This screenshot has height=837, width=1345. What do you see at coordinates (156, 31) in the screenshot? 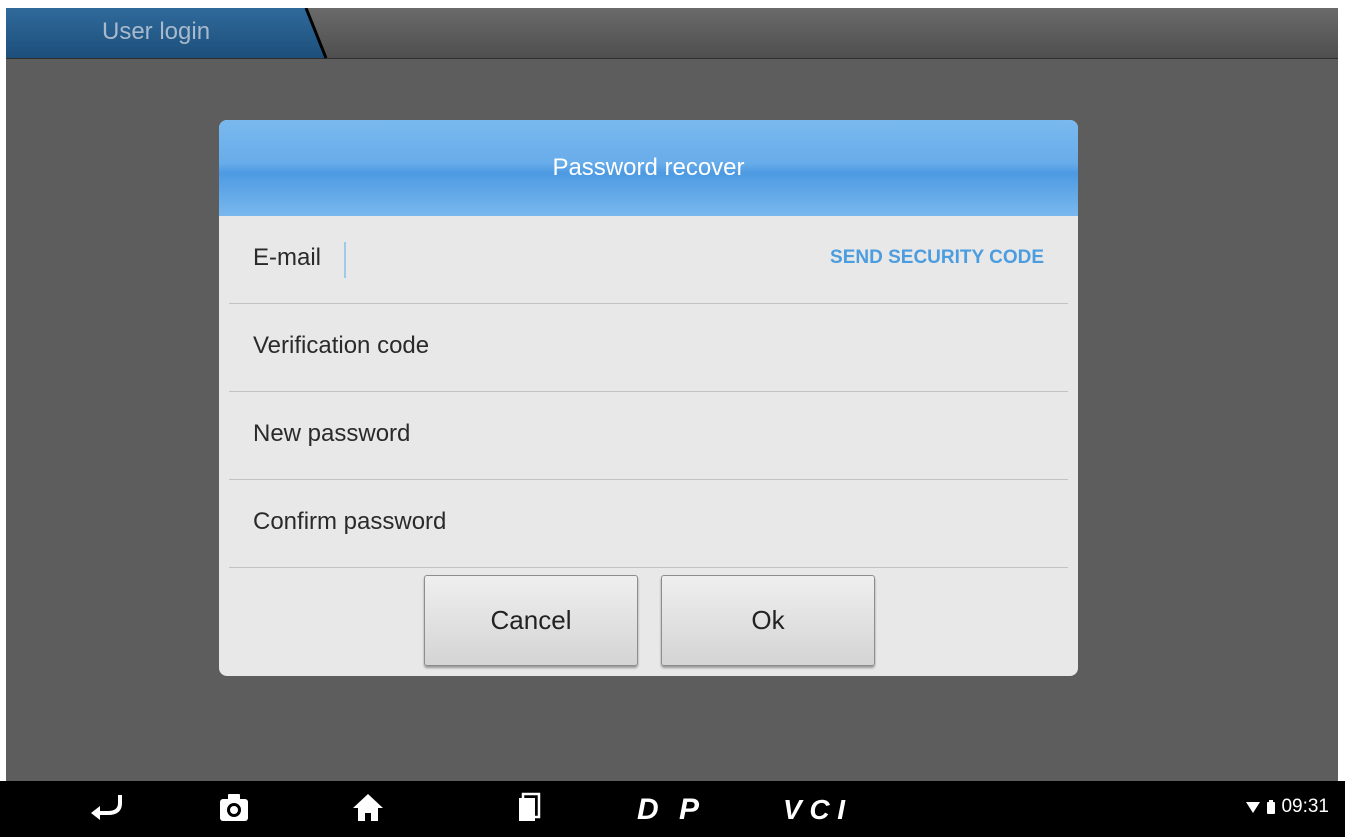
I see `tab-label: User login` at bounding box center [156, 31].